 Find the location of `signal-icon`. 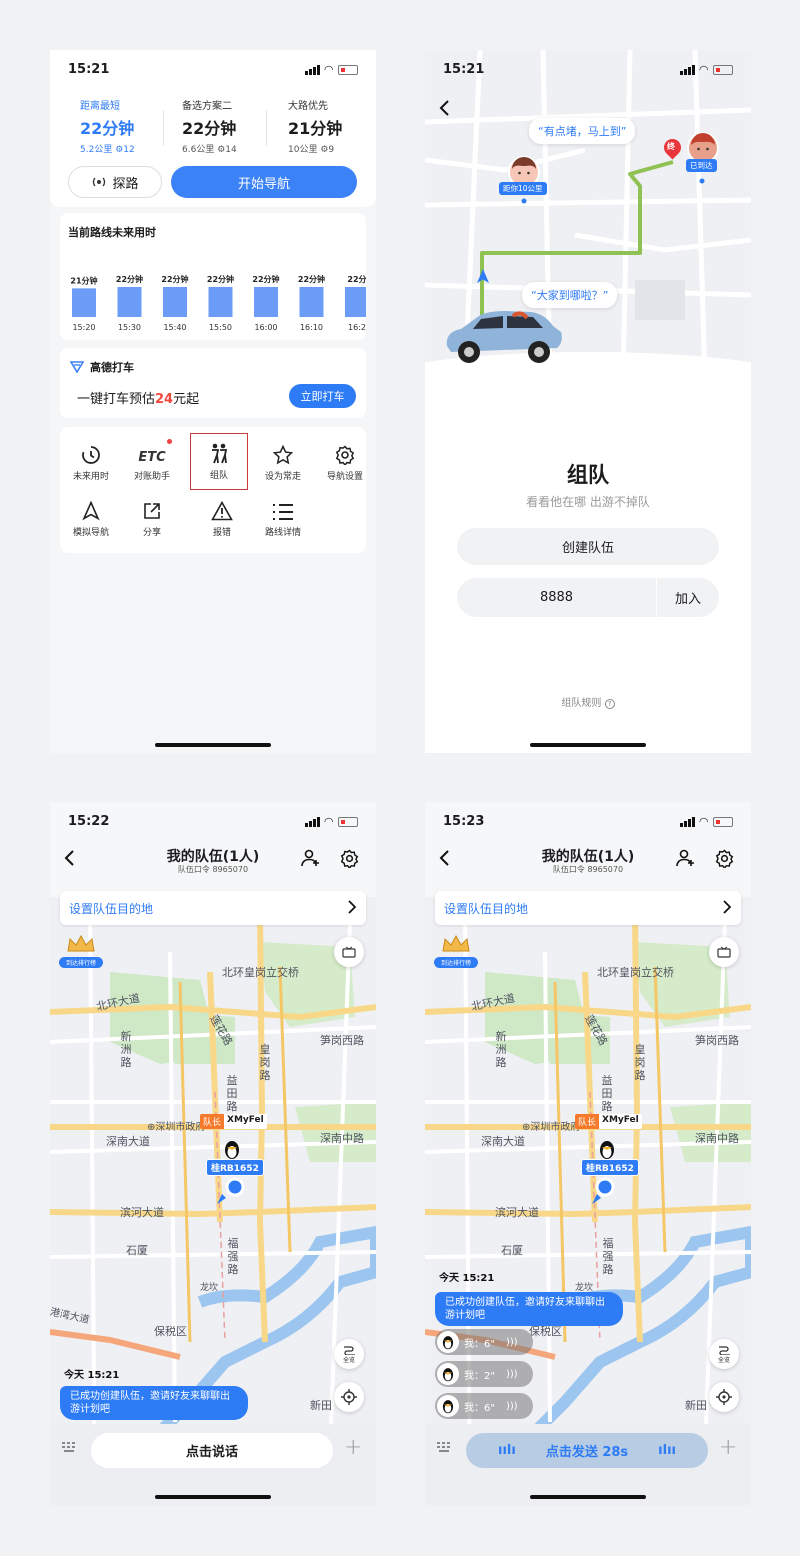

signal-icon is located at coordinates (687, 69).